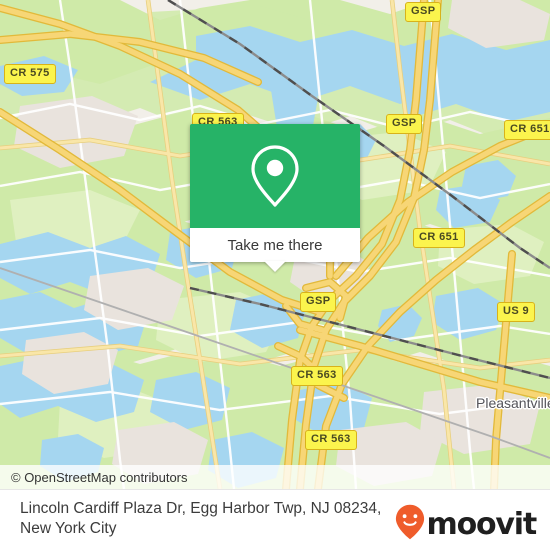  I want to click on attribution-text: © OpenStreetMap contributors, so click(99, 477).